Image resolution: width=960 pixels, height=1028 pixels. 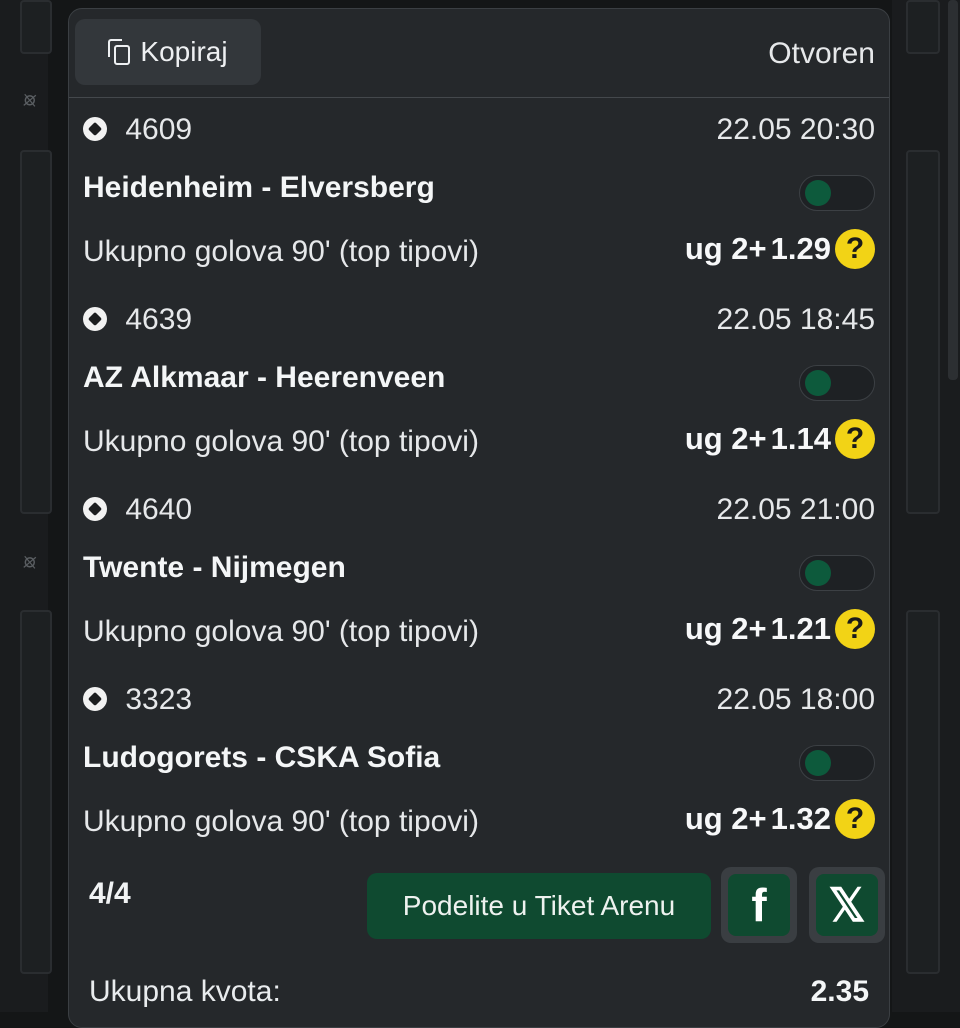 I want to click on pick: ug 2+ 1.32 ?, so click(x=780, y=819).